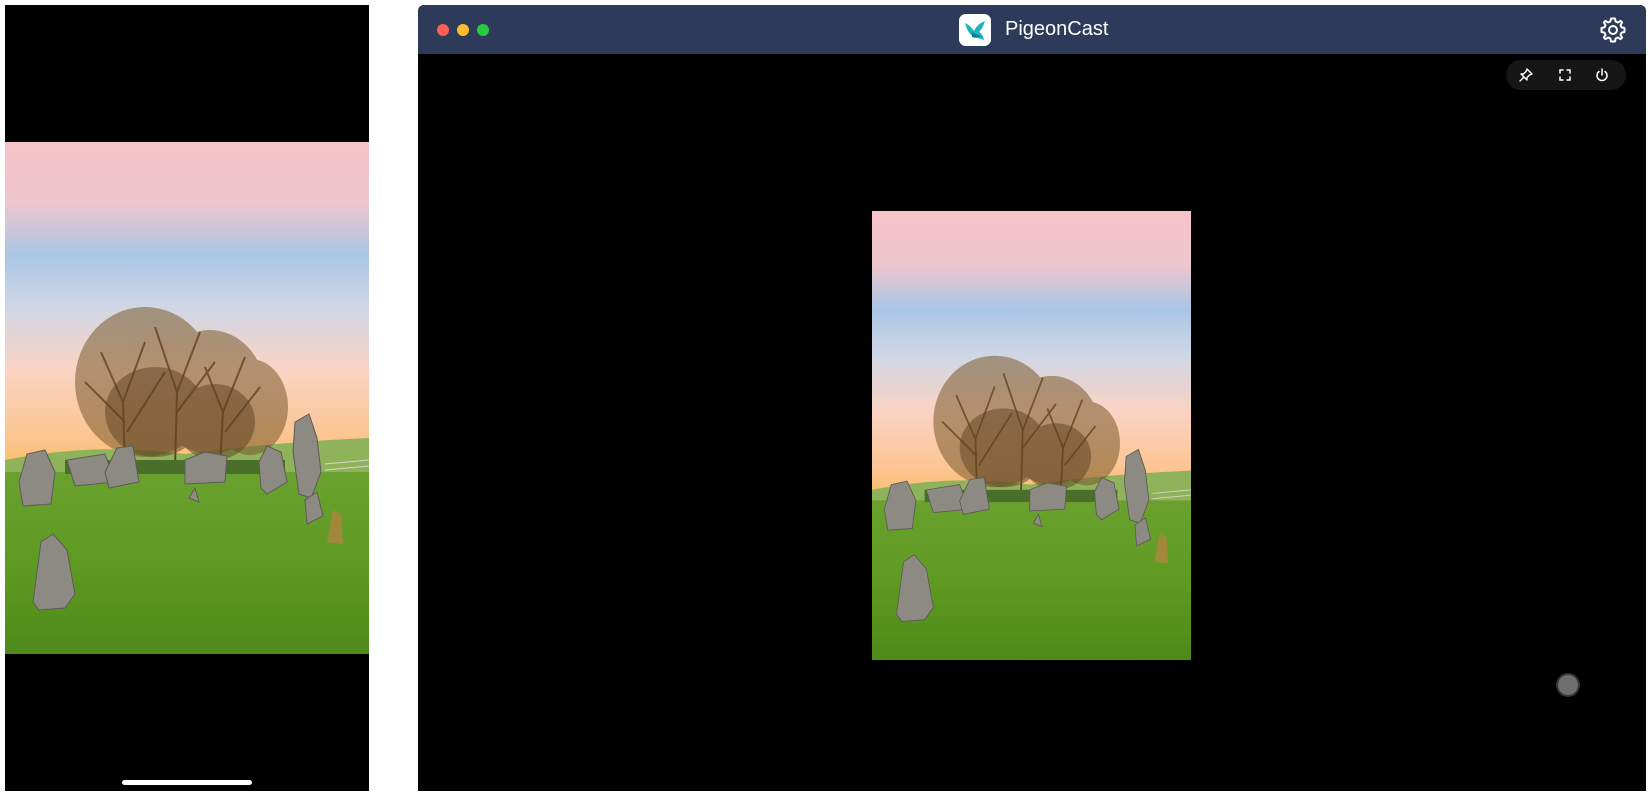 This screenshot has width=1650, height=796. Describe the element at coordinates (1526, 75) in the screenshot. I see `pin-icon` at that location.